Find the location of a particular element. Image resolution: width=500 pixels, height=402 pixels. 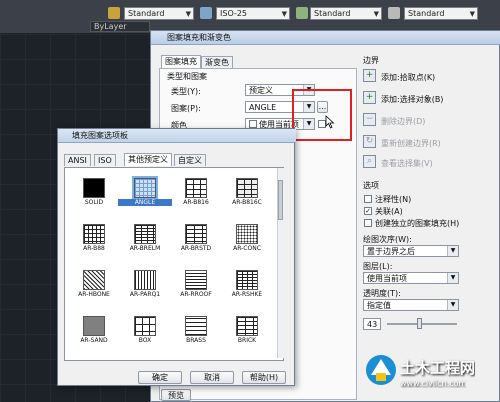

pattern-label: AR-SAND is located at coordinates (94, 340).